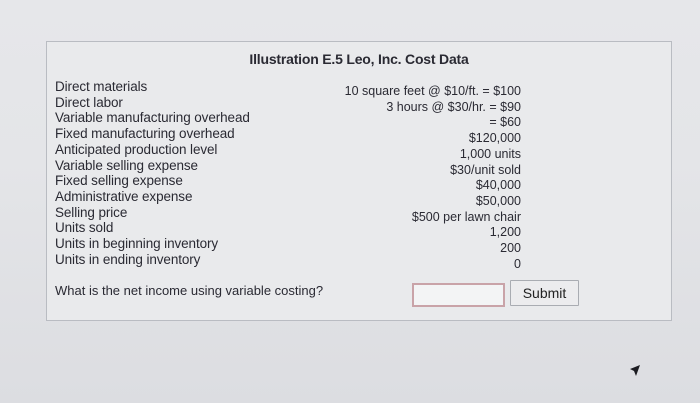  I want to click on cost-value: $50,000, so click(498, 200).